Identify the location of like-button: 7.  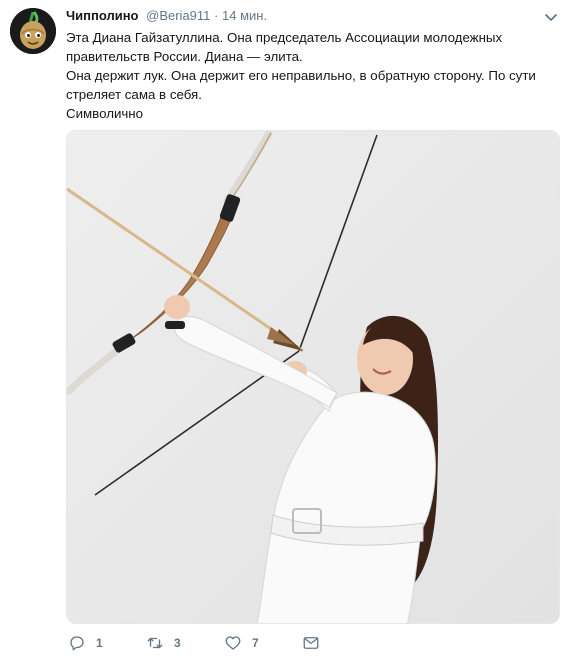
(241, 643).